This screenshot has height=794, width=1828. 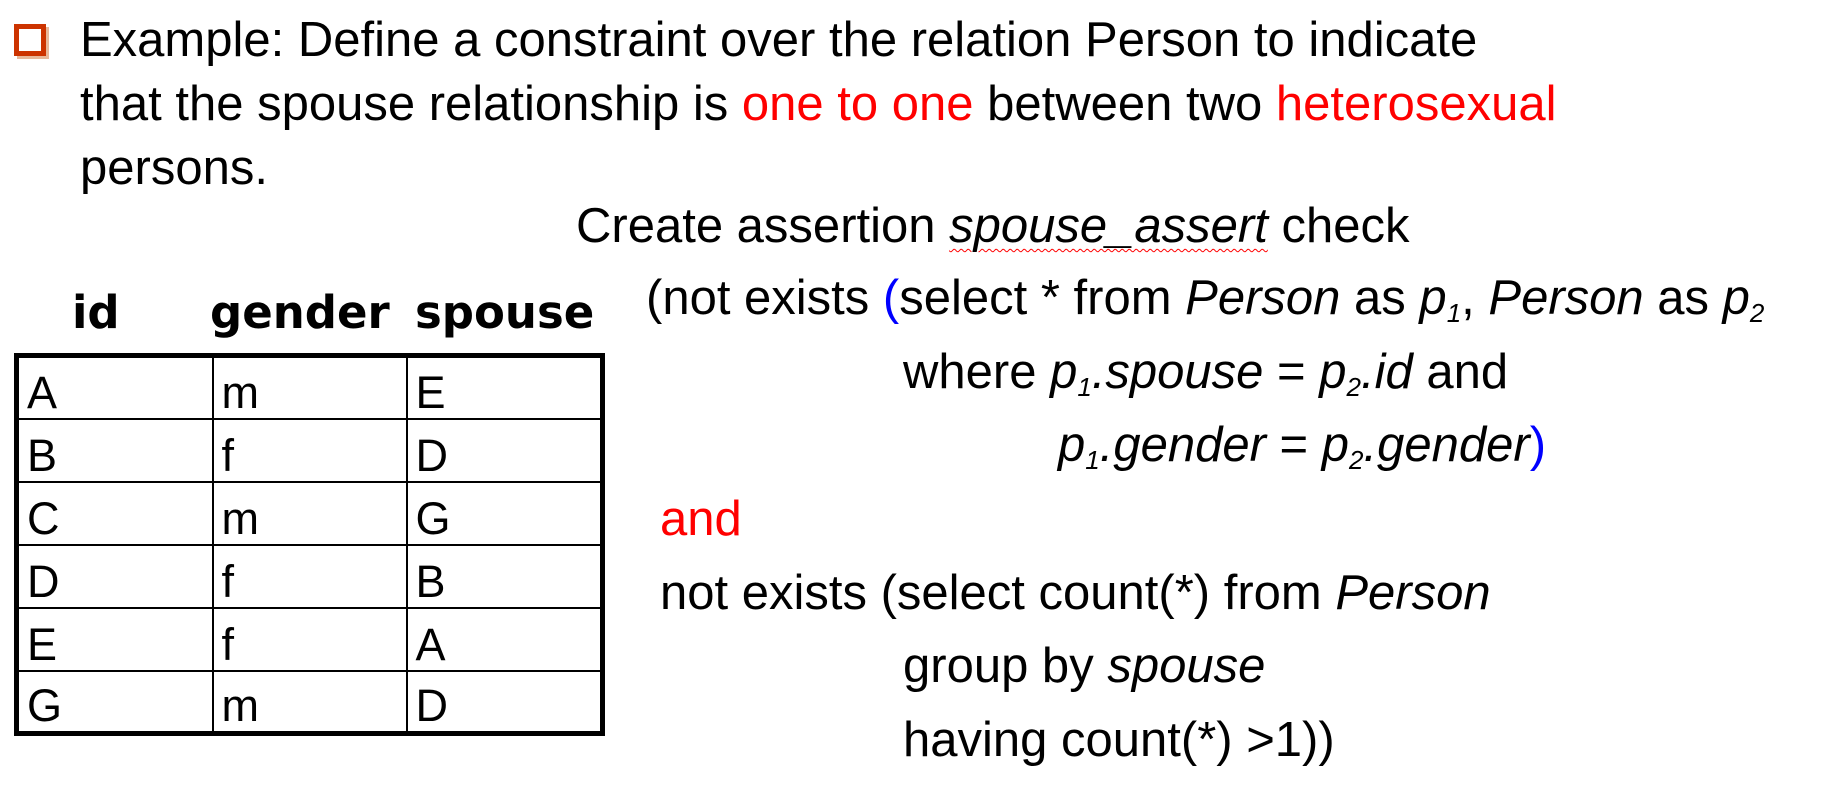 What do you see at coordinates (1475, 298) in the screenshot?
I see `code-text: ,` at bounding box center [1475, 298].